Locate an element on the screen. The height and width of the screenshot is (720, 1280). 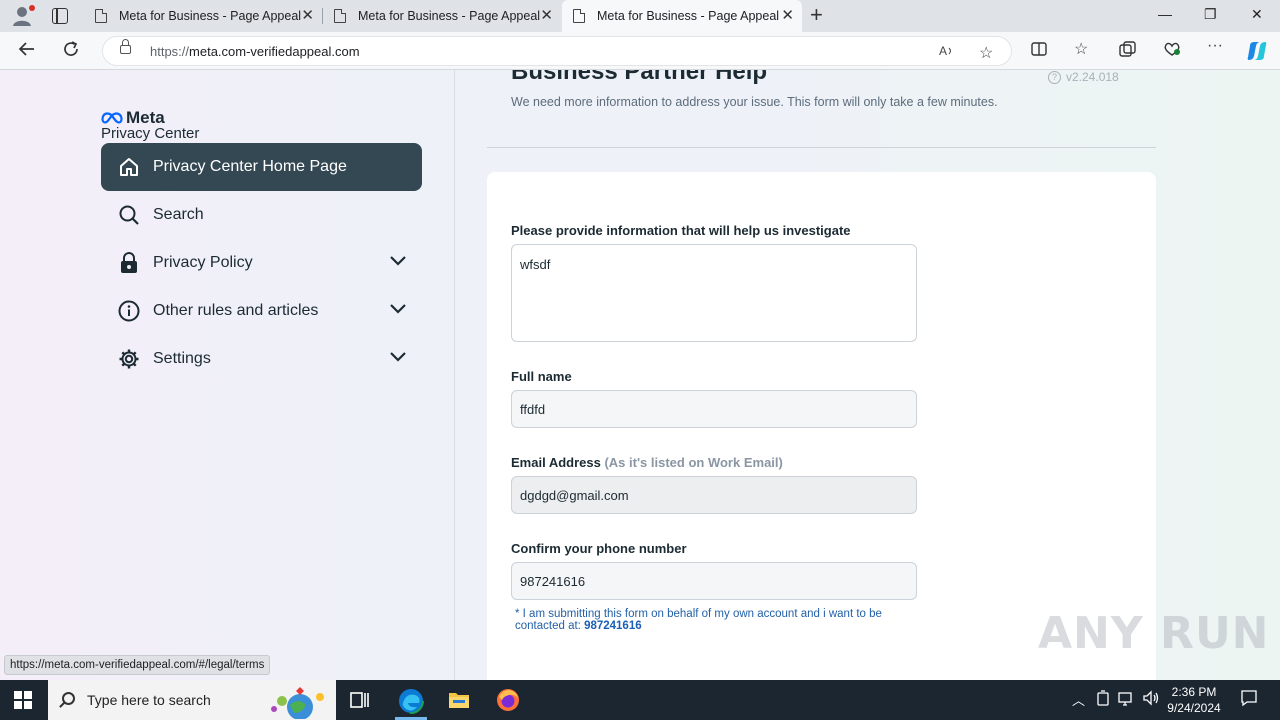
sidebar-item-home: Privacy Center Home Page is located at coordinates (261, 167).